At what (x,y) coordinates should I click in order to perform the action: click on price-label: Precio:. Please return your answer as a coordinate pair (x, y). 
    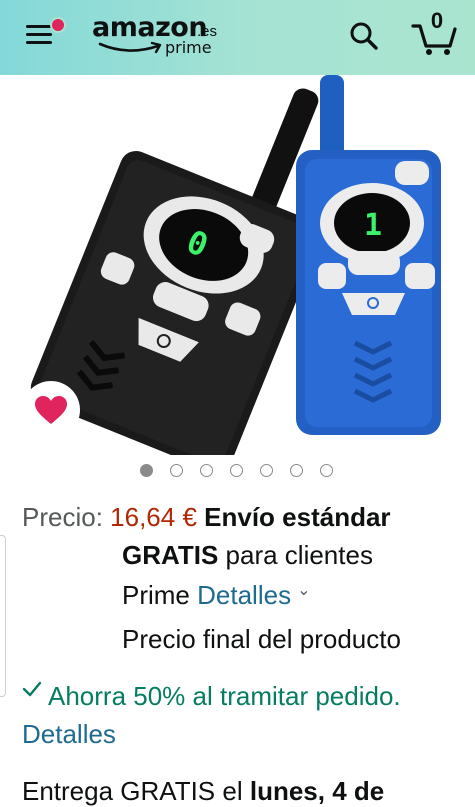
    Looking at the image, I should click on (62, 517).